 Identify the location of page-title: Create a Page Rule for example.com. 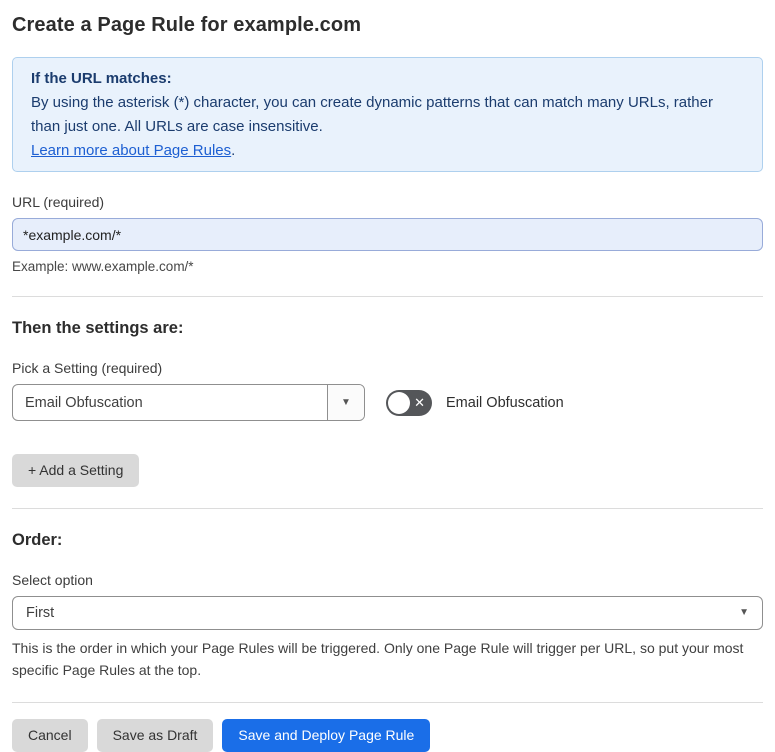
(187, 25).